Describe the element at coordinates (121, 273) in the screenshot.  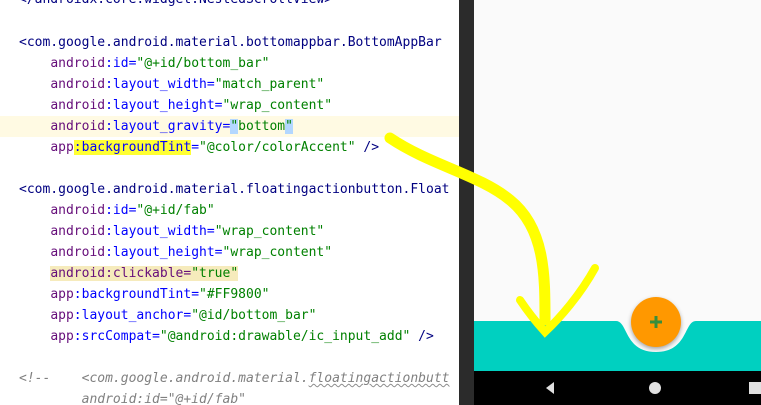
I see `code-token: android:clickable=` at that location.